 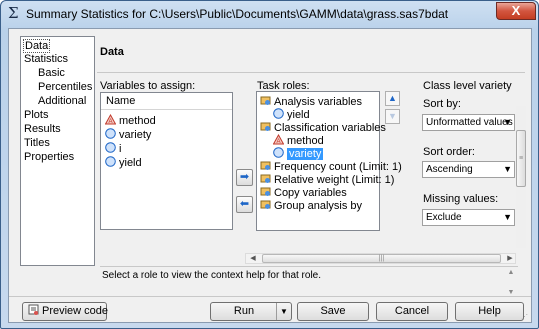 I want to click on role-copy-variables: Copy variables, so click(x=303, y=192).